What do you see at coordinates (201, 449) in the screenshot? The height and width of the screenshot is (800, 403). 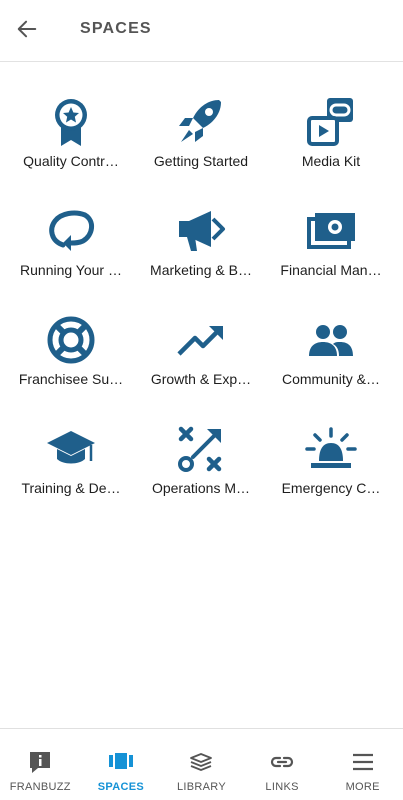 I see `strategy-play-icon` at bounding box center [201, 449].